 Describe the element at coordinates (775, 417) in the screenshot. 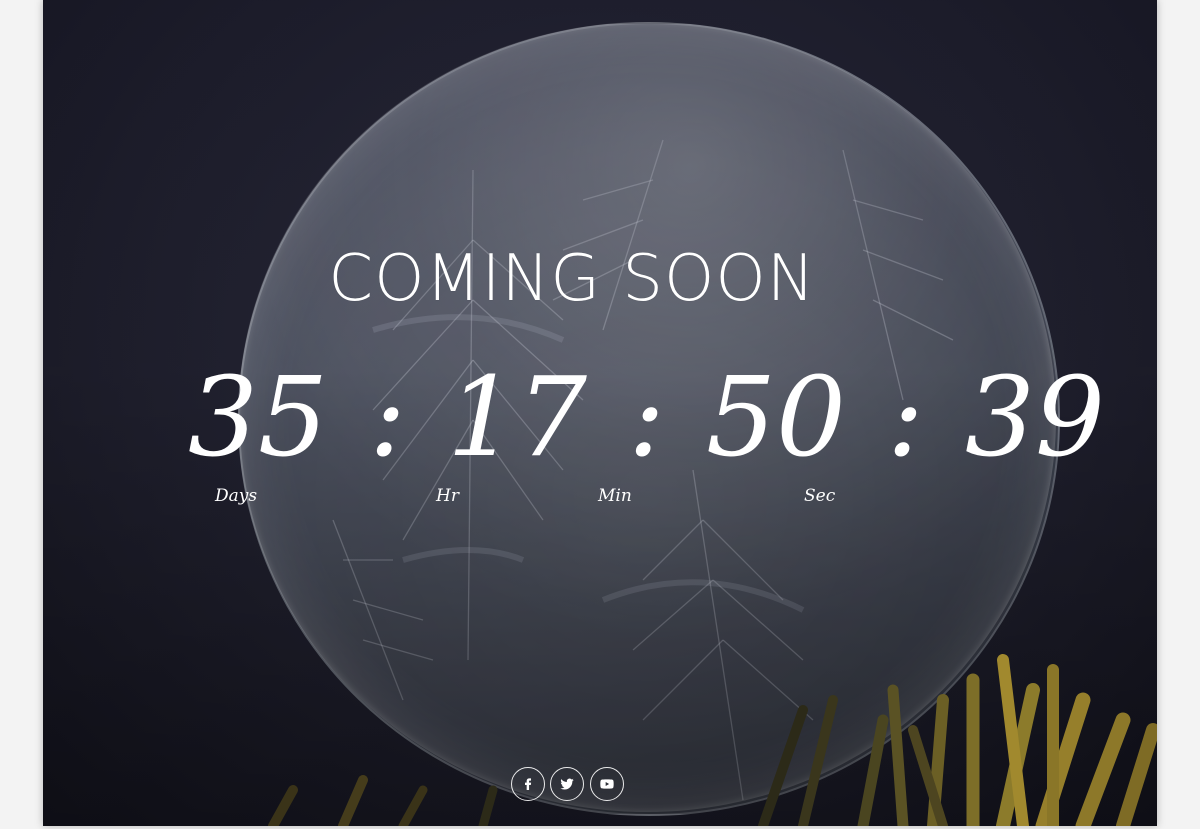

I see `countdown-minutes-value: 50` at that location.